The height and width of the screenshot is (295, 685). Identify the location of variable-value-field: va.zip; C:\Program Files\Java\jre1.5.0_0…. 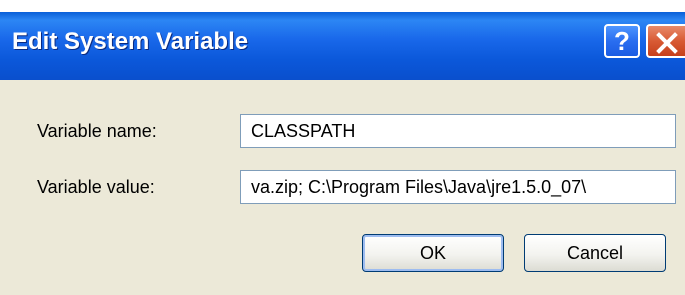
(458, 187).